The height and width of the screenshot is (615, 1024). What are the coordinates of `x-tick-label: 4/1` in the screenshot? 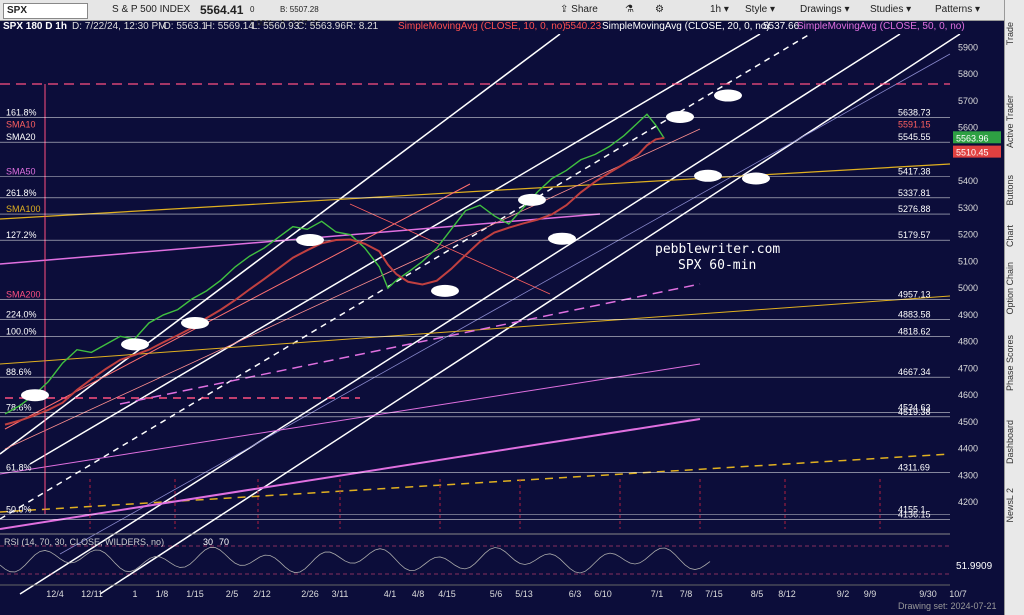 It's located at (390, 594).